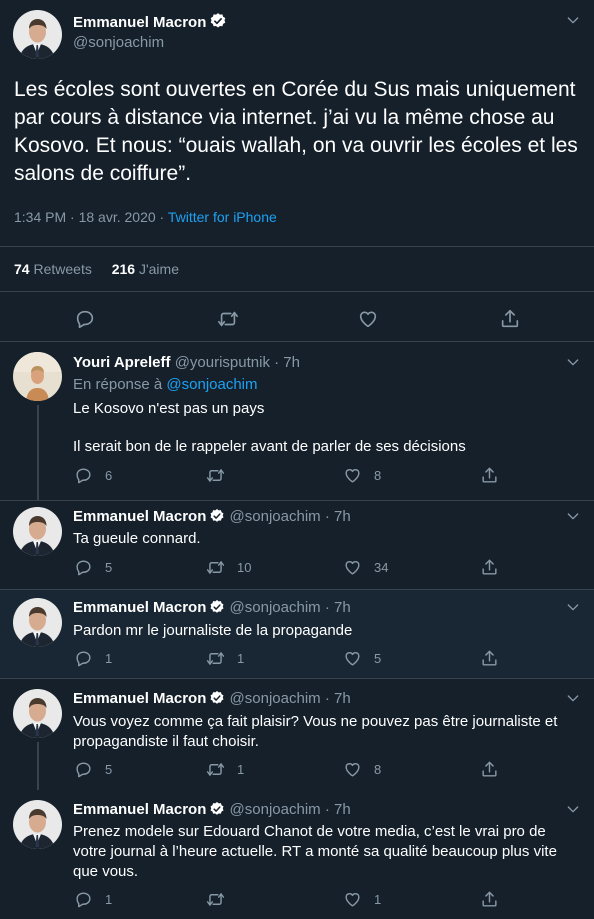 The width and height of the screenshot is (594, 919). I want to click on tweet-text: Ta gueule connard., so click(137, 538).